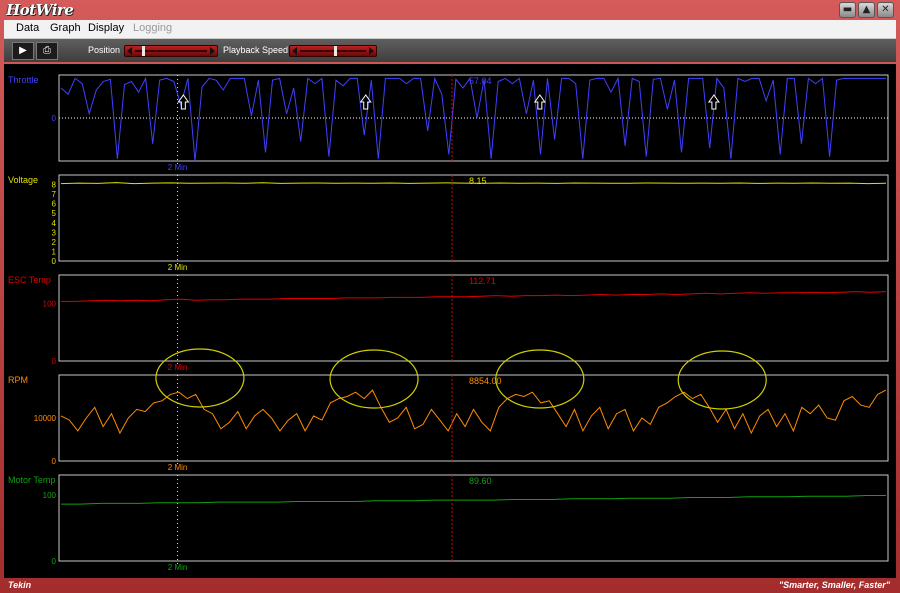 The height and width of the screenshot is (593, 900). I want to click on maximize-button: ▲, so click(866, 10).